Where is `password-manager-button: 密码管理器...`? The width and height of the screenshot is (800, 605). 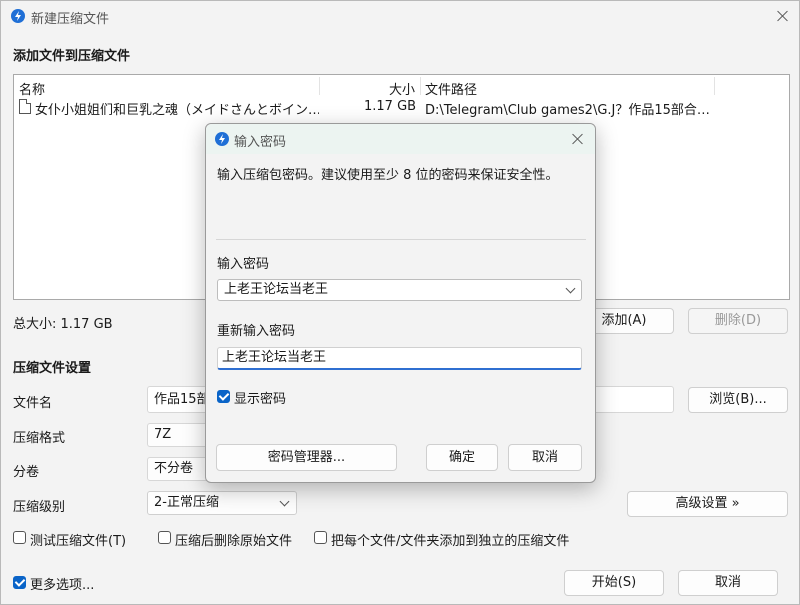 password-manager-button: 密码管理器... is located at coordinates (306, 457).